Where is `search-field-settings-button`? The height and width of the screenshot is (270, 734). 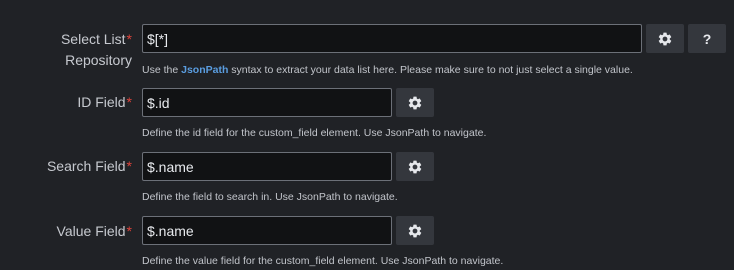
search-field-settings-button is located at coordinates (415, 166).